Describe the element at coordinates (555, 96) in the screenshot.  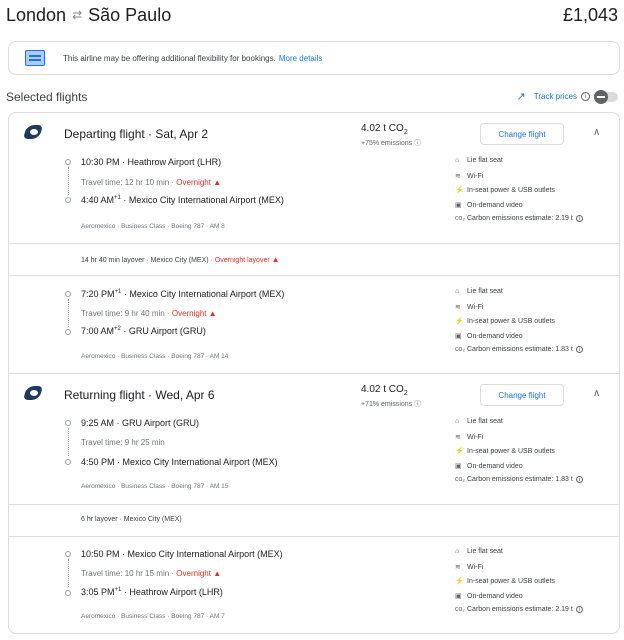
I see `track-prices-label: Track prices` at that location.